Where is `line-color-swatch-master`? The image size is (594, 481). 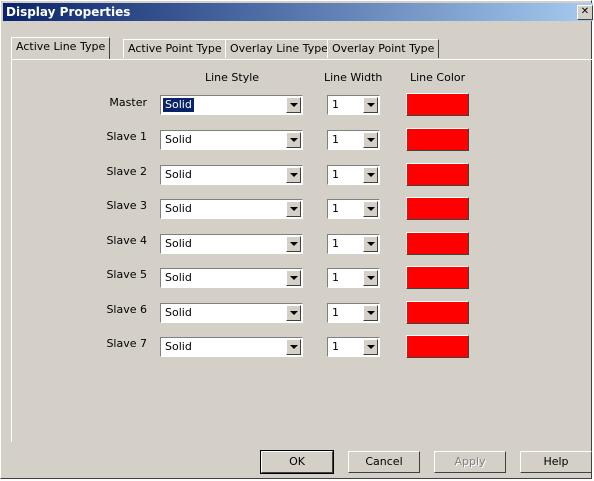 line-color-swatch-master is located at coordinates (437, 104).